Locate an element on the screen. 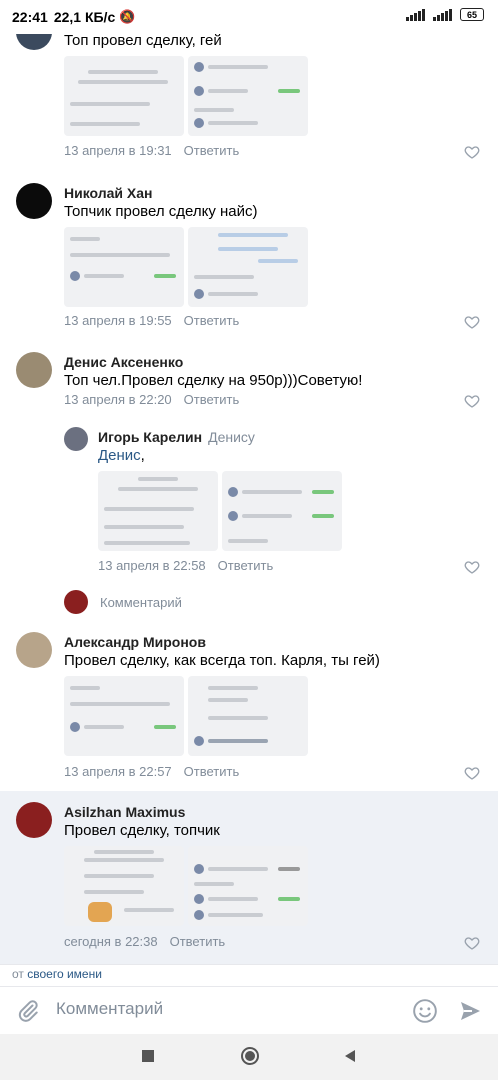 This screenshot has height=1080, width=498. comment-input: Комментарий is located at coordinates (109, 1009).